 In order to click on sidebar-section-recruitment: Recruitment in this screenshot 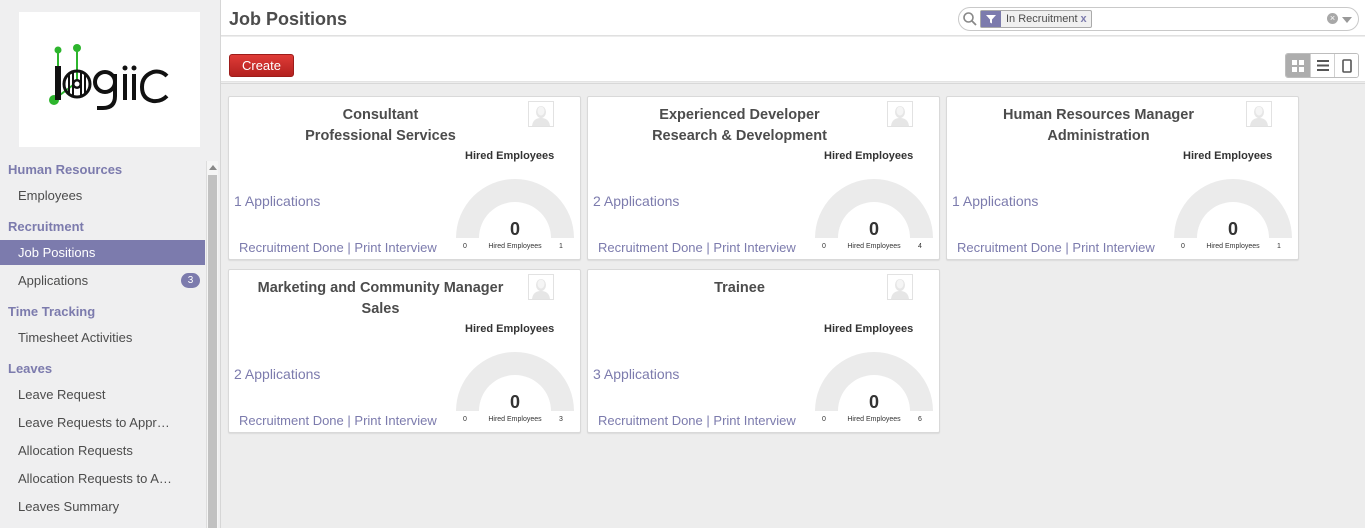, I will do `click(46, 226)`.